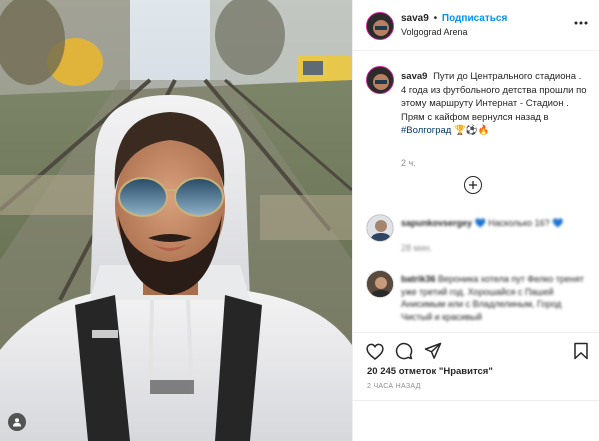 This screenshot has width=599, height=441. Describe the element at coordinates (474, 18) in the screenshot. I see `follow-button: Подписаться` at that location.